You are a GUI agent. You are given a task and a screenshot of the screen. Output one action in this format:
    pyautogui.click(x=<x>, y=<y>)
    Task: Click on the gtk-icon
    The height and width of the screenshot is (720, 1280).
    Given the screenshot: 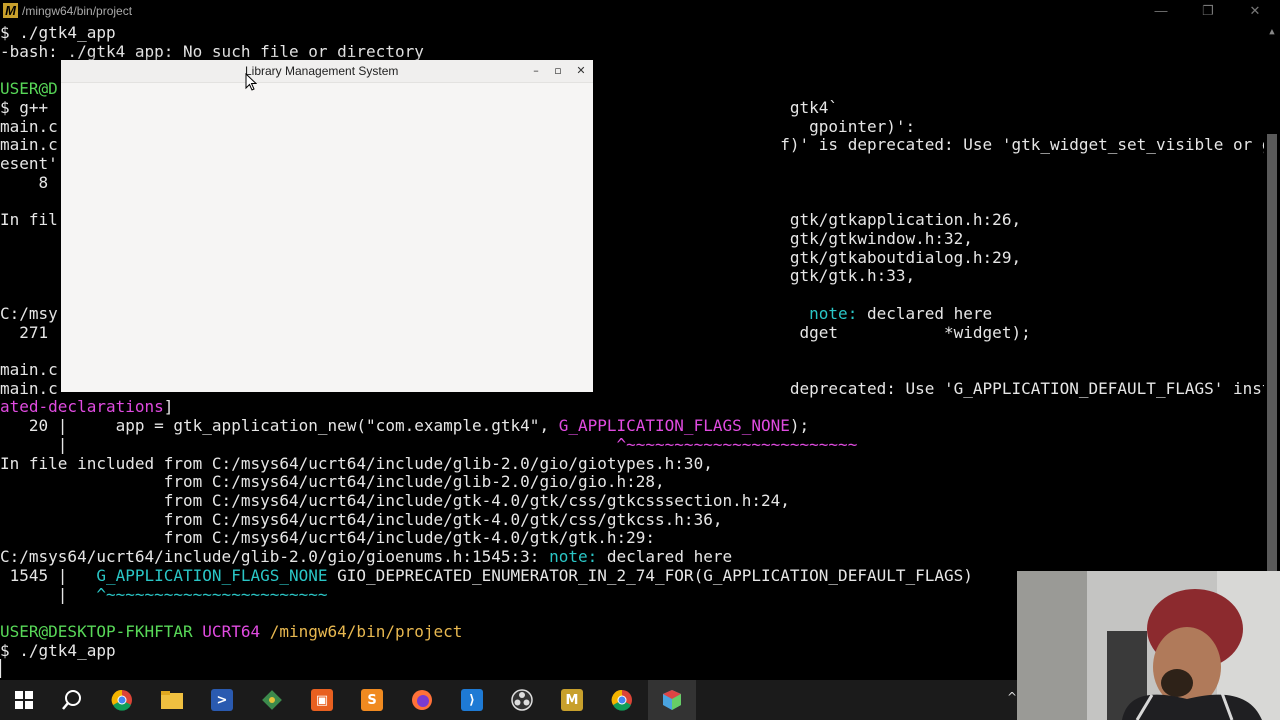 What is the action you would take?
    pyautogui.click(x=672, y=700)
    